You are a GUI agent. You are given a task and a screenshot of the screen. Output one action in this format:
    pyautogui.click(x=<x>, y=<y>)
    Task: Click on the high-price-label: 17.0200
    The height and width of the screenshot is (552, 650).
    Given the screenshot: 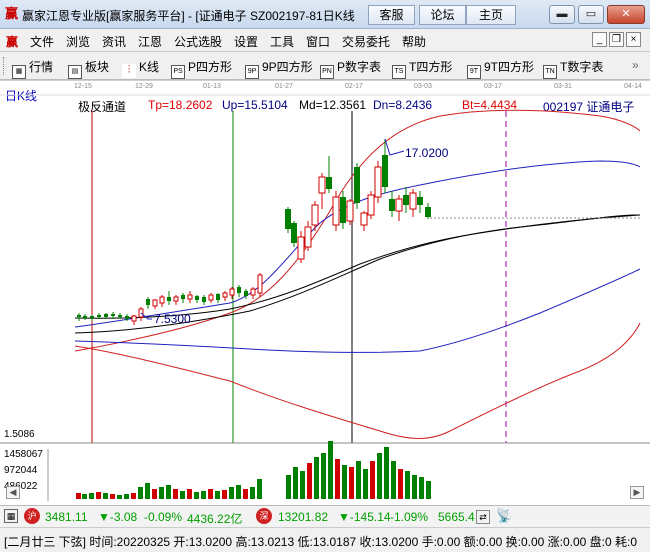 What is the action you would take?
    pyautogui.click(x=427, y=153)
    